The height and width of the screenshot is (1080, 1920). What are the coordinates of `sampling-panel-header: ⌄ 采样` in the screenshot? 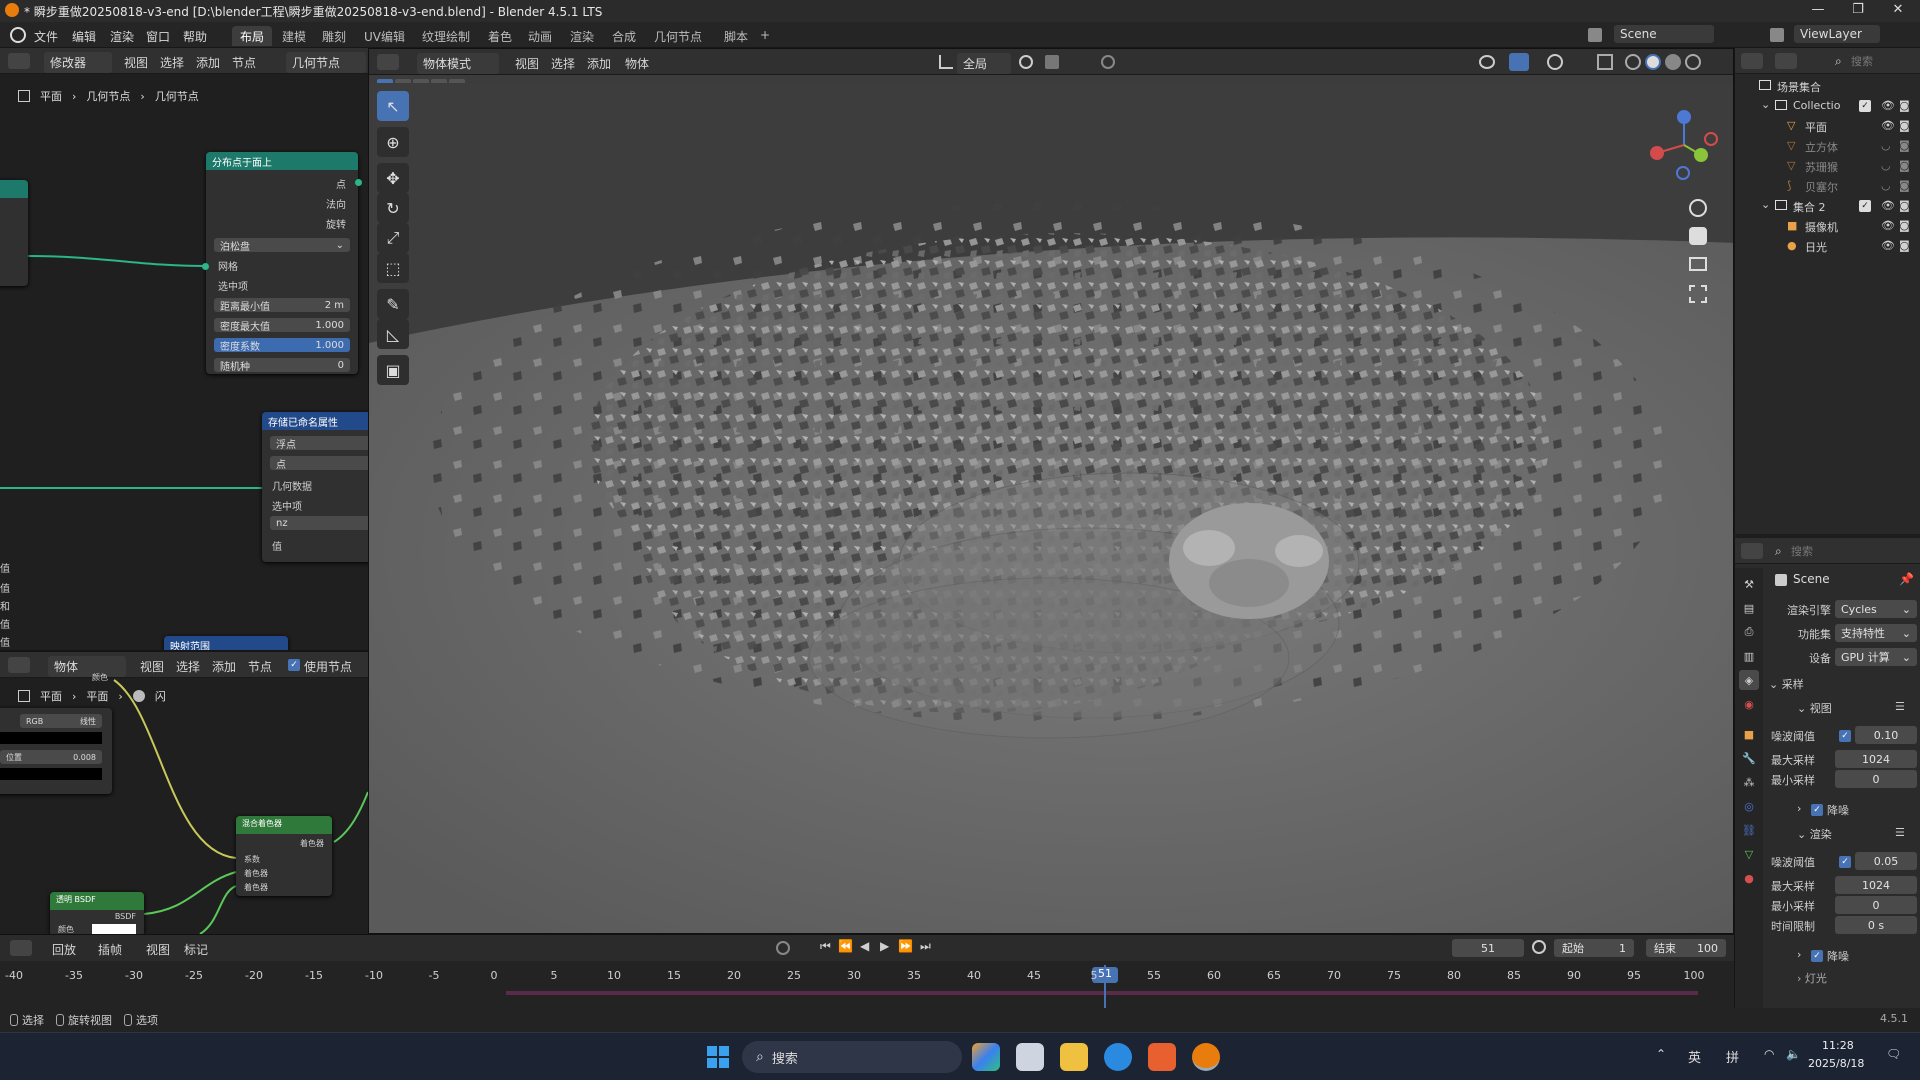 It's located at (1786, 684).